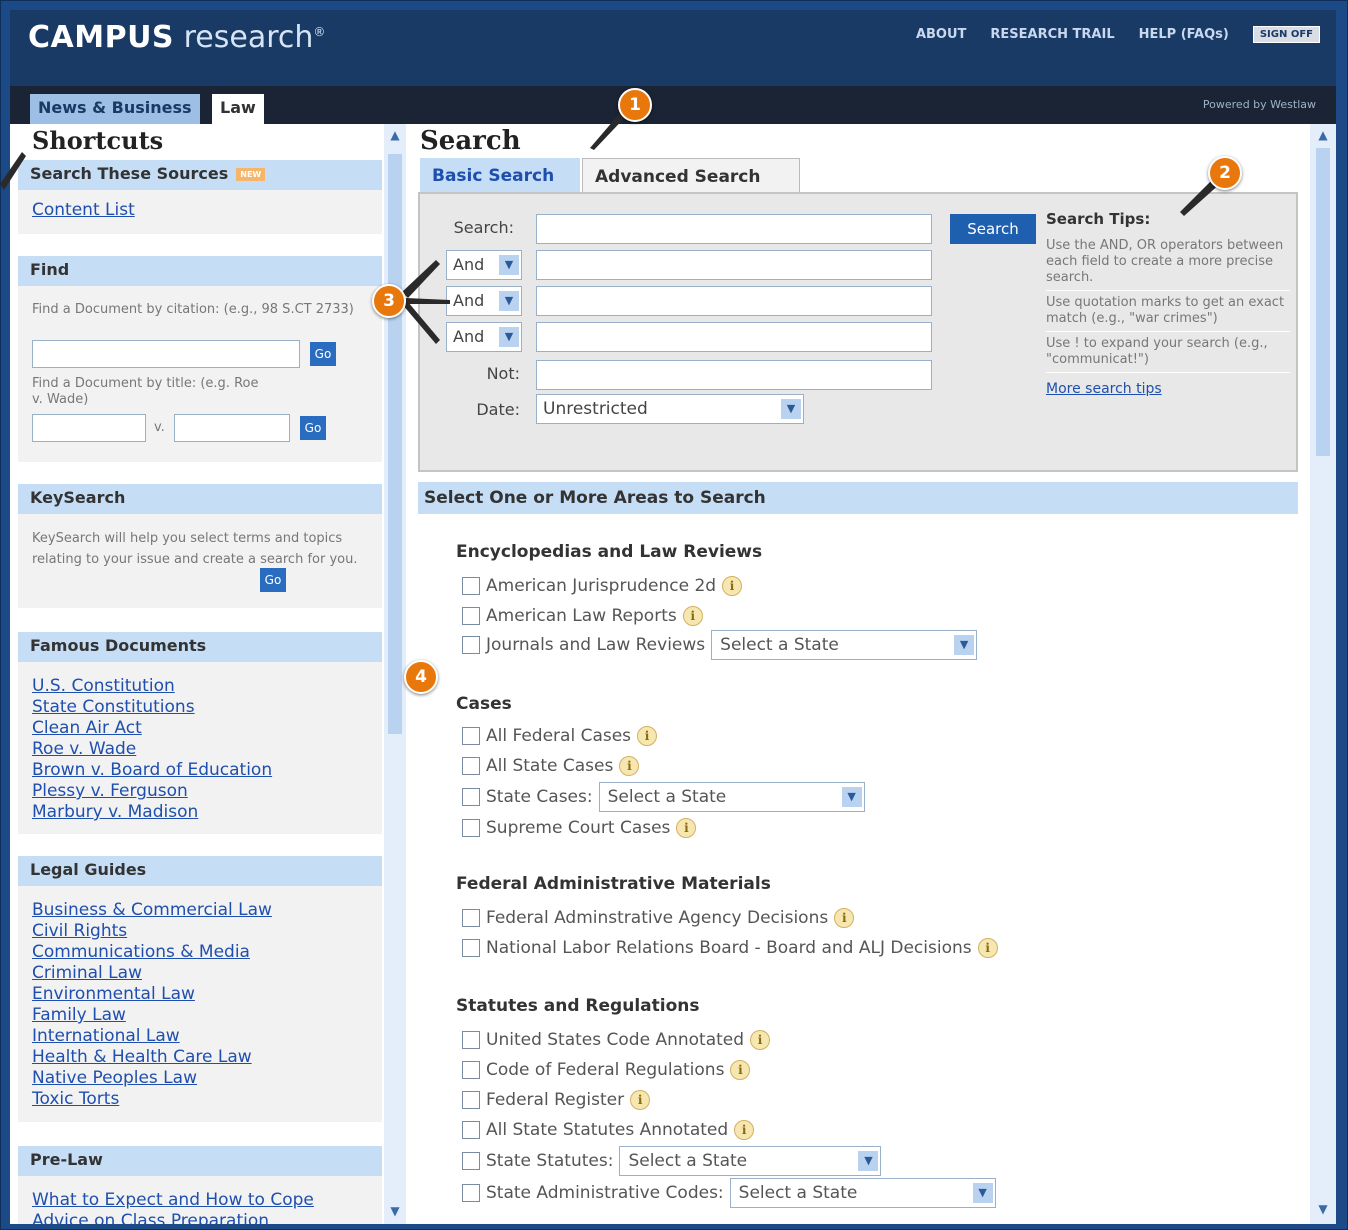 Image resolution: width=1348 pixels, height=1230 pixels. I want to click on area-option: American Jurisprudence 2d i, so click(602, 586).